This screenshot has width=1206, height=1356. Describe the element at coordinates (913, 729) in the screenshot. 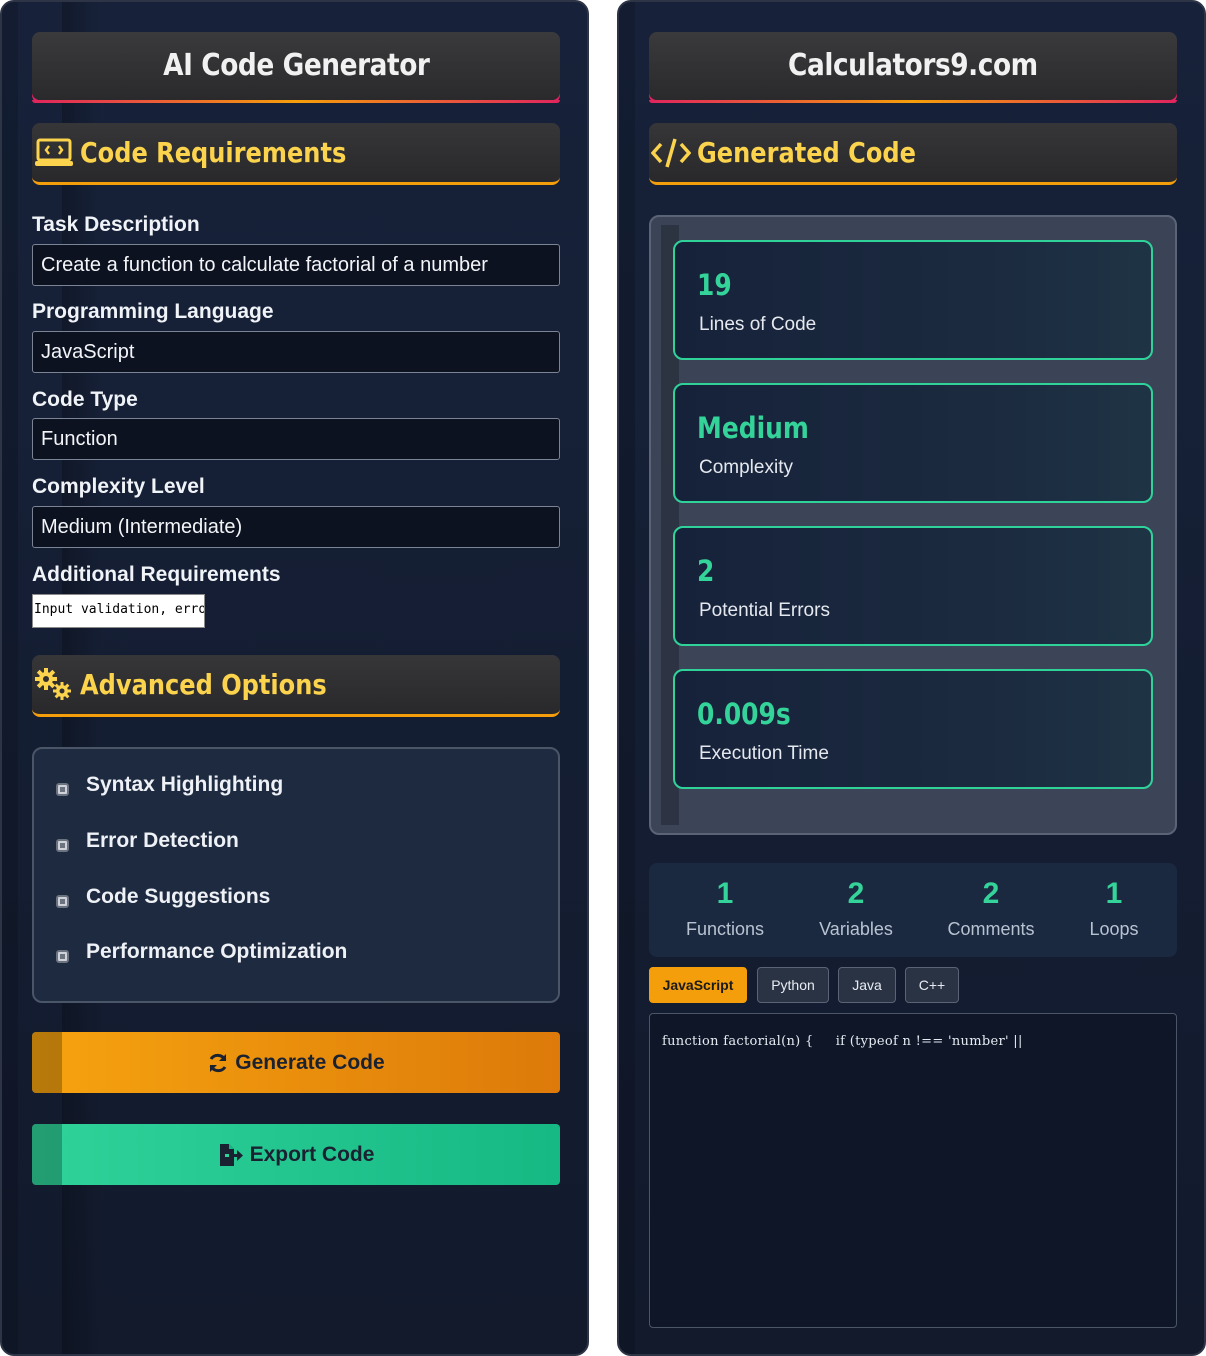

I see `stat-execution-time: 0.009s Execution Time` at that location.